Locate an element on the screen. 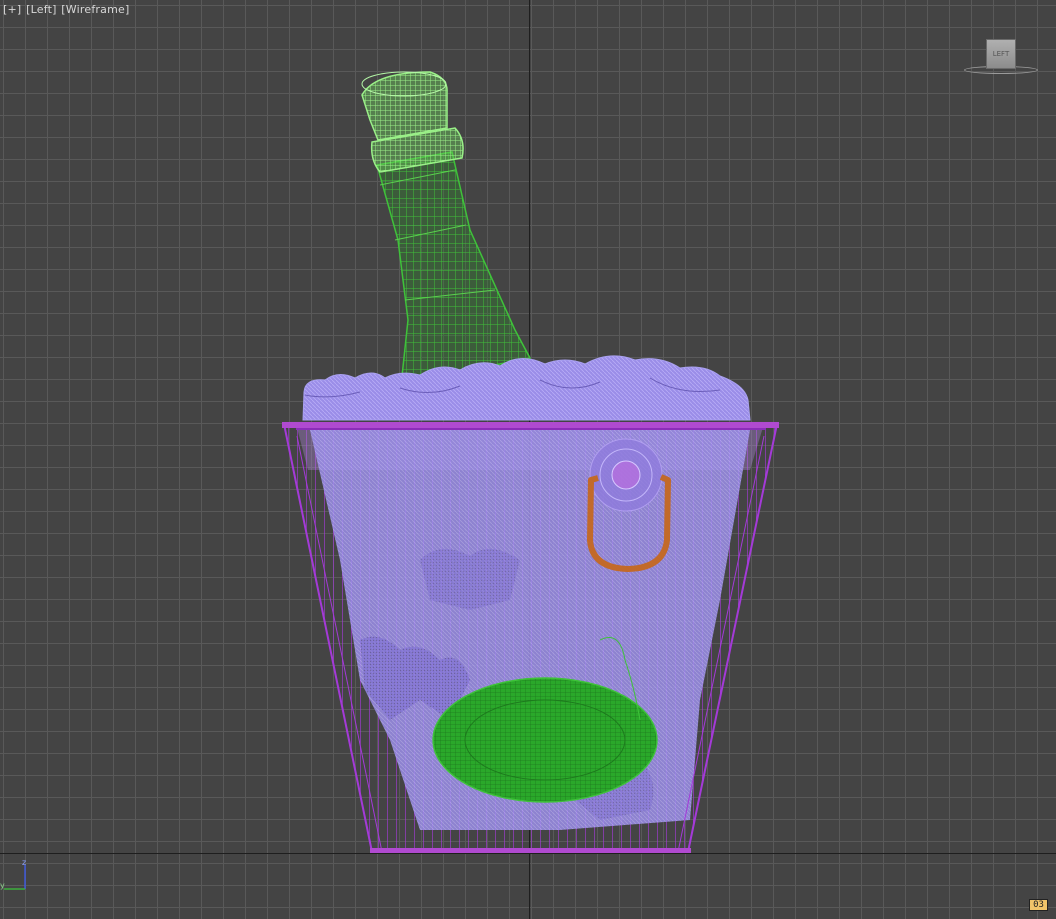 This screenshot has height=919, width=1056. viewport-label-menu: [+] [Left] [Wireframe] is located at coordinates (66, 9).